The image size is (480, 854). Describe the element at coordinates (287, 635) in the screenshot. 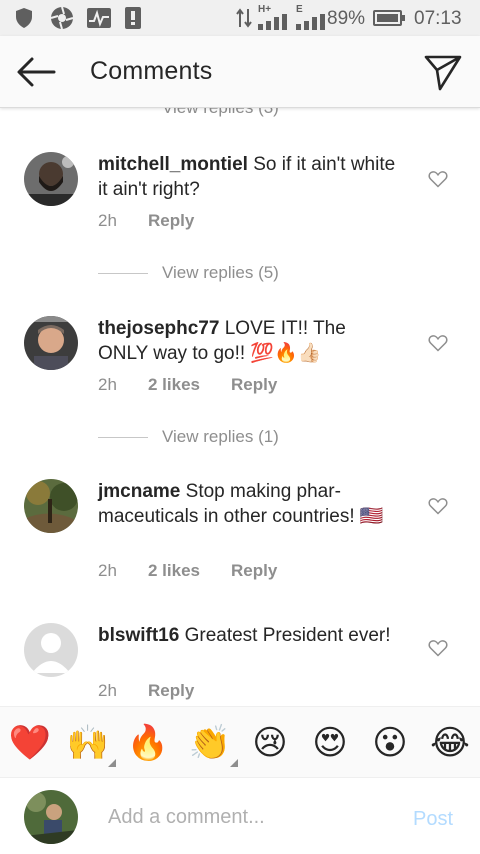

I see `comment-body: Greatest President ever!` at that location.